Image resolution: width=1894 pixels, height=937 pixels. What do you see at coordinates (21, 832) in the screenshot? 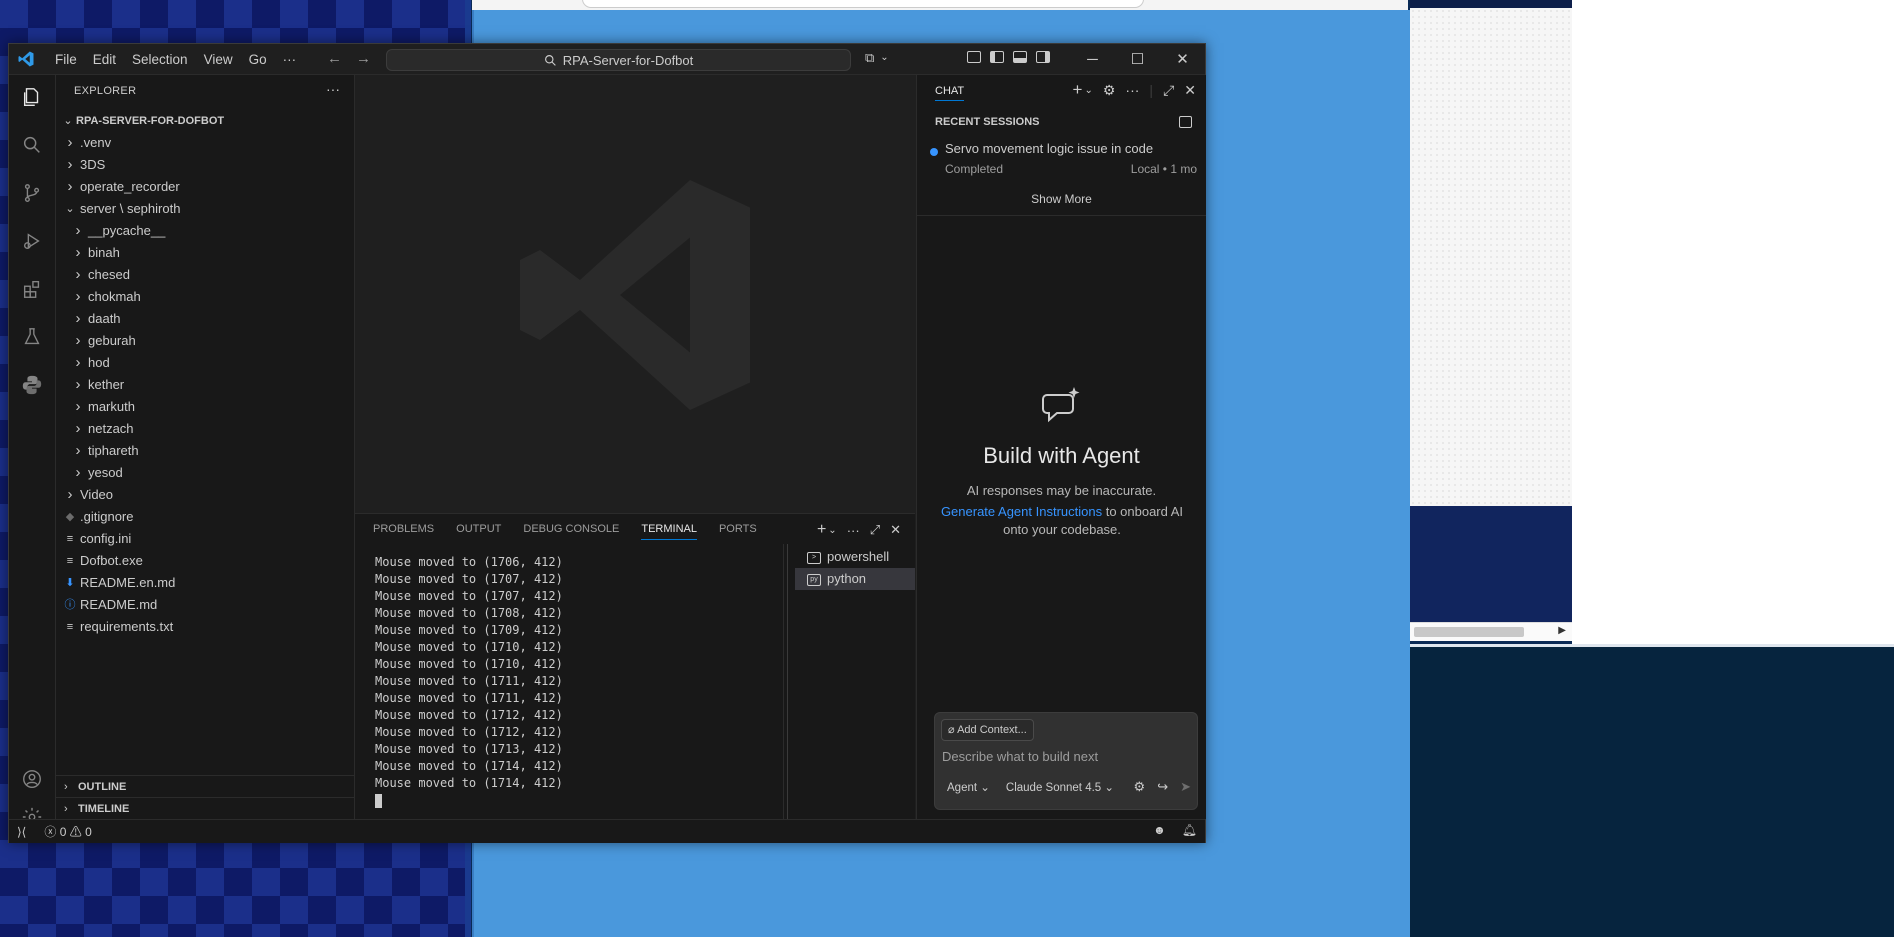
I see `remote-icon: ⟩⟨` at bounding box center [21, 832].